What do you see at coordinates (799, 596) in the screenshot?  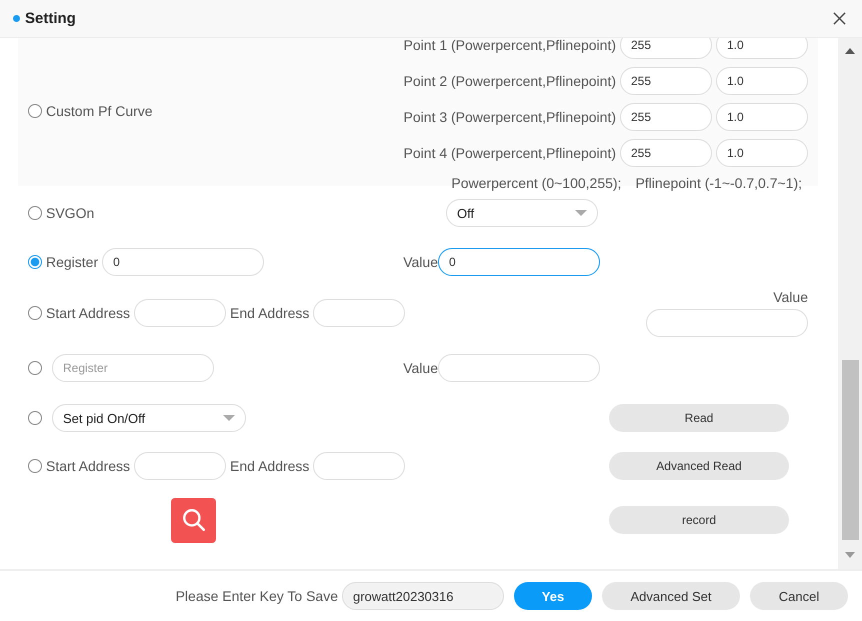 I see `footer-button: Cancel` at bounding box center [799, 596].